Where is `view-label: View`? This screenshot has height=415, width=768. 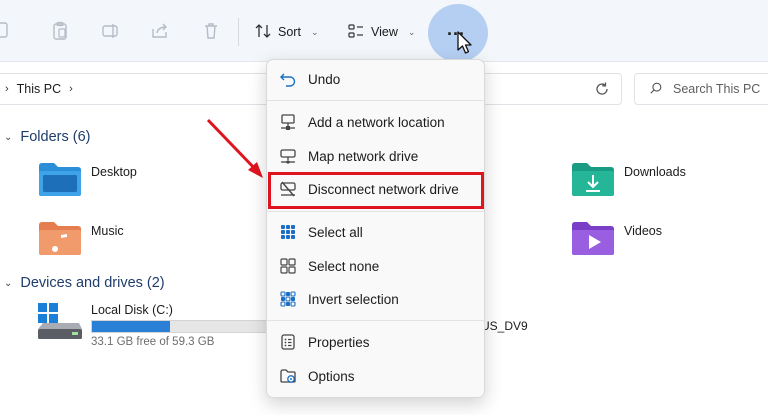
view-label: View is located at coordinates (384, 32).